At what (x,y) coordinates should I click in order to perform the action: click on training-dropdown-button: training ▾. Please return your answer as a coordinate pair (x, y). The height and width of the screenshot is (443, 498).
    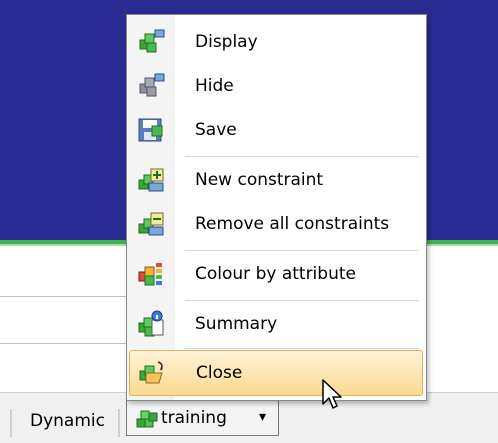
    Looking at the image, I should click on (202, 418).